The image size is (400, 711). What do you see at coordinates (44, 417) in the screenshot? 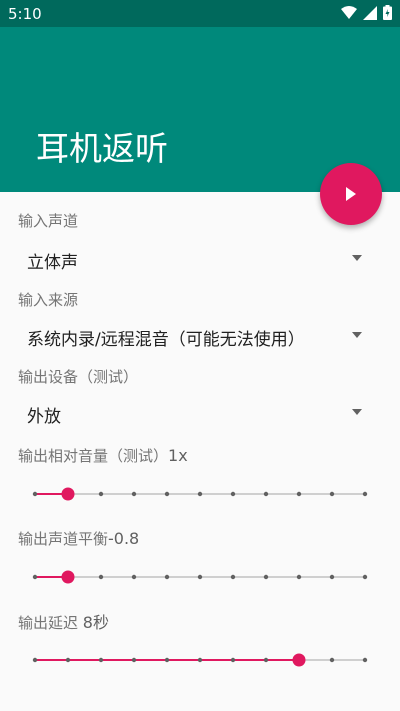
I see `output-device-value: 外放` at bounding box center [44, 417].